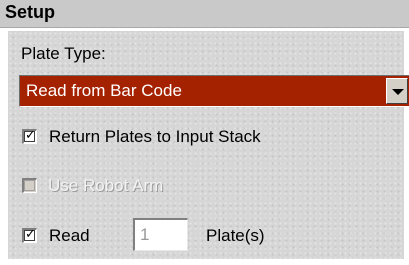 The image size is (409, 265). Describe the element at coordinates (204, 14) in the screenshot. I see `setup-header: Setup` at that location.